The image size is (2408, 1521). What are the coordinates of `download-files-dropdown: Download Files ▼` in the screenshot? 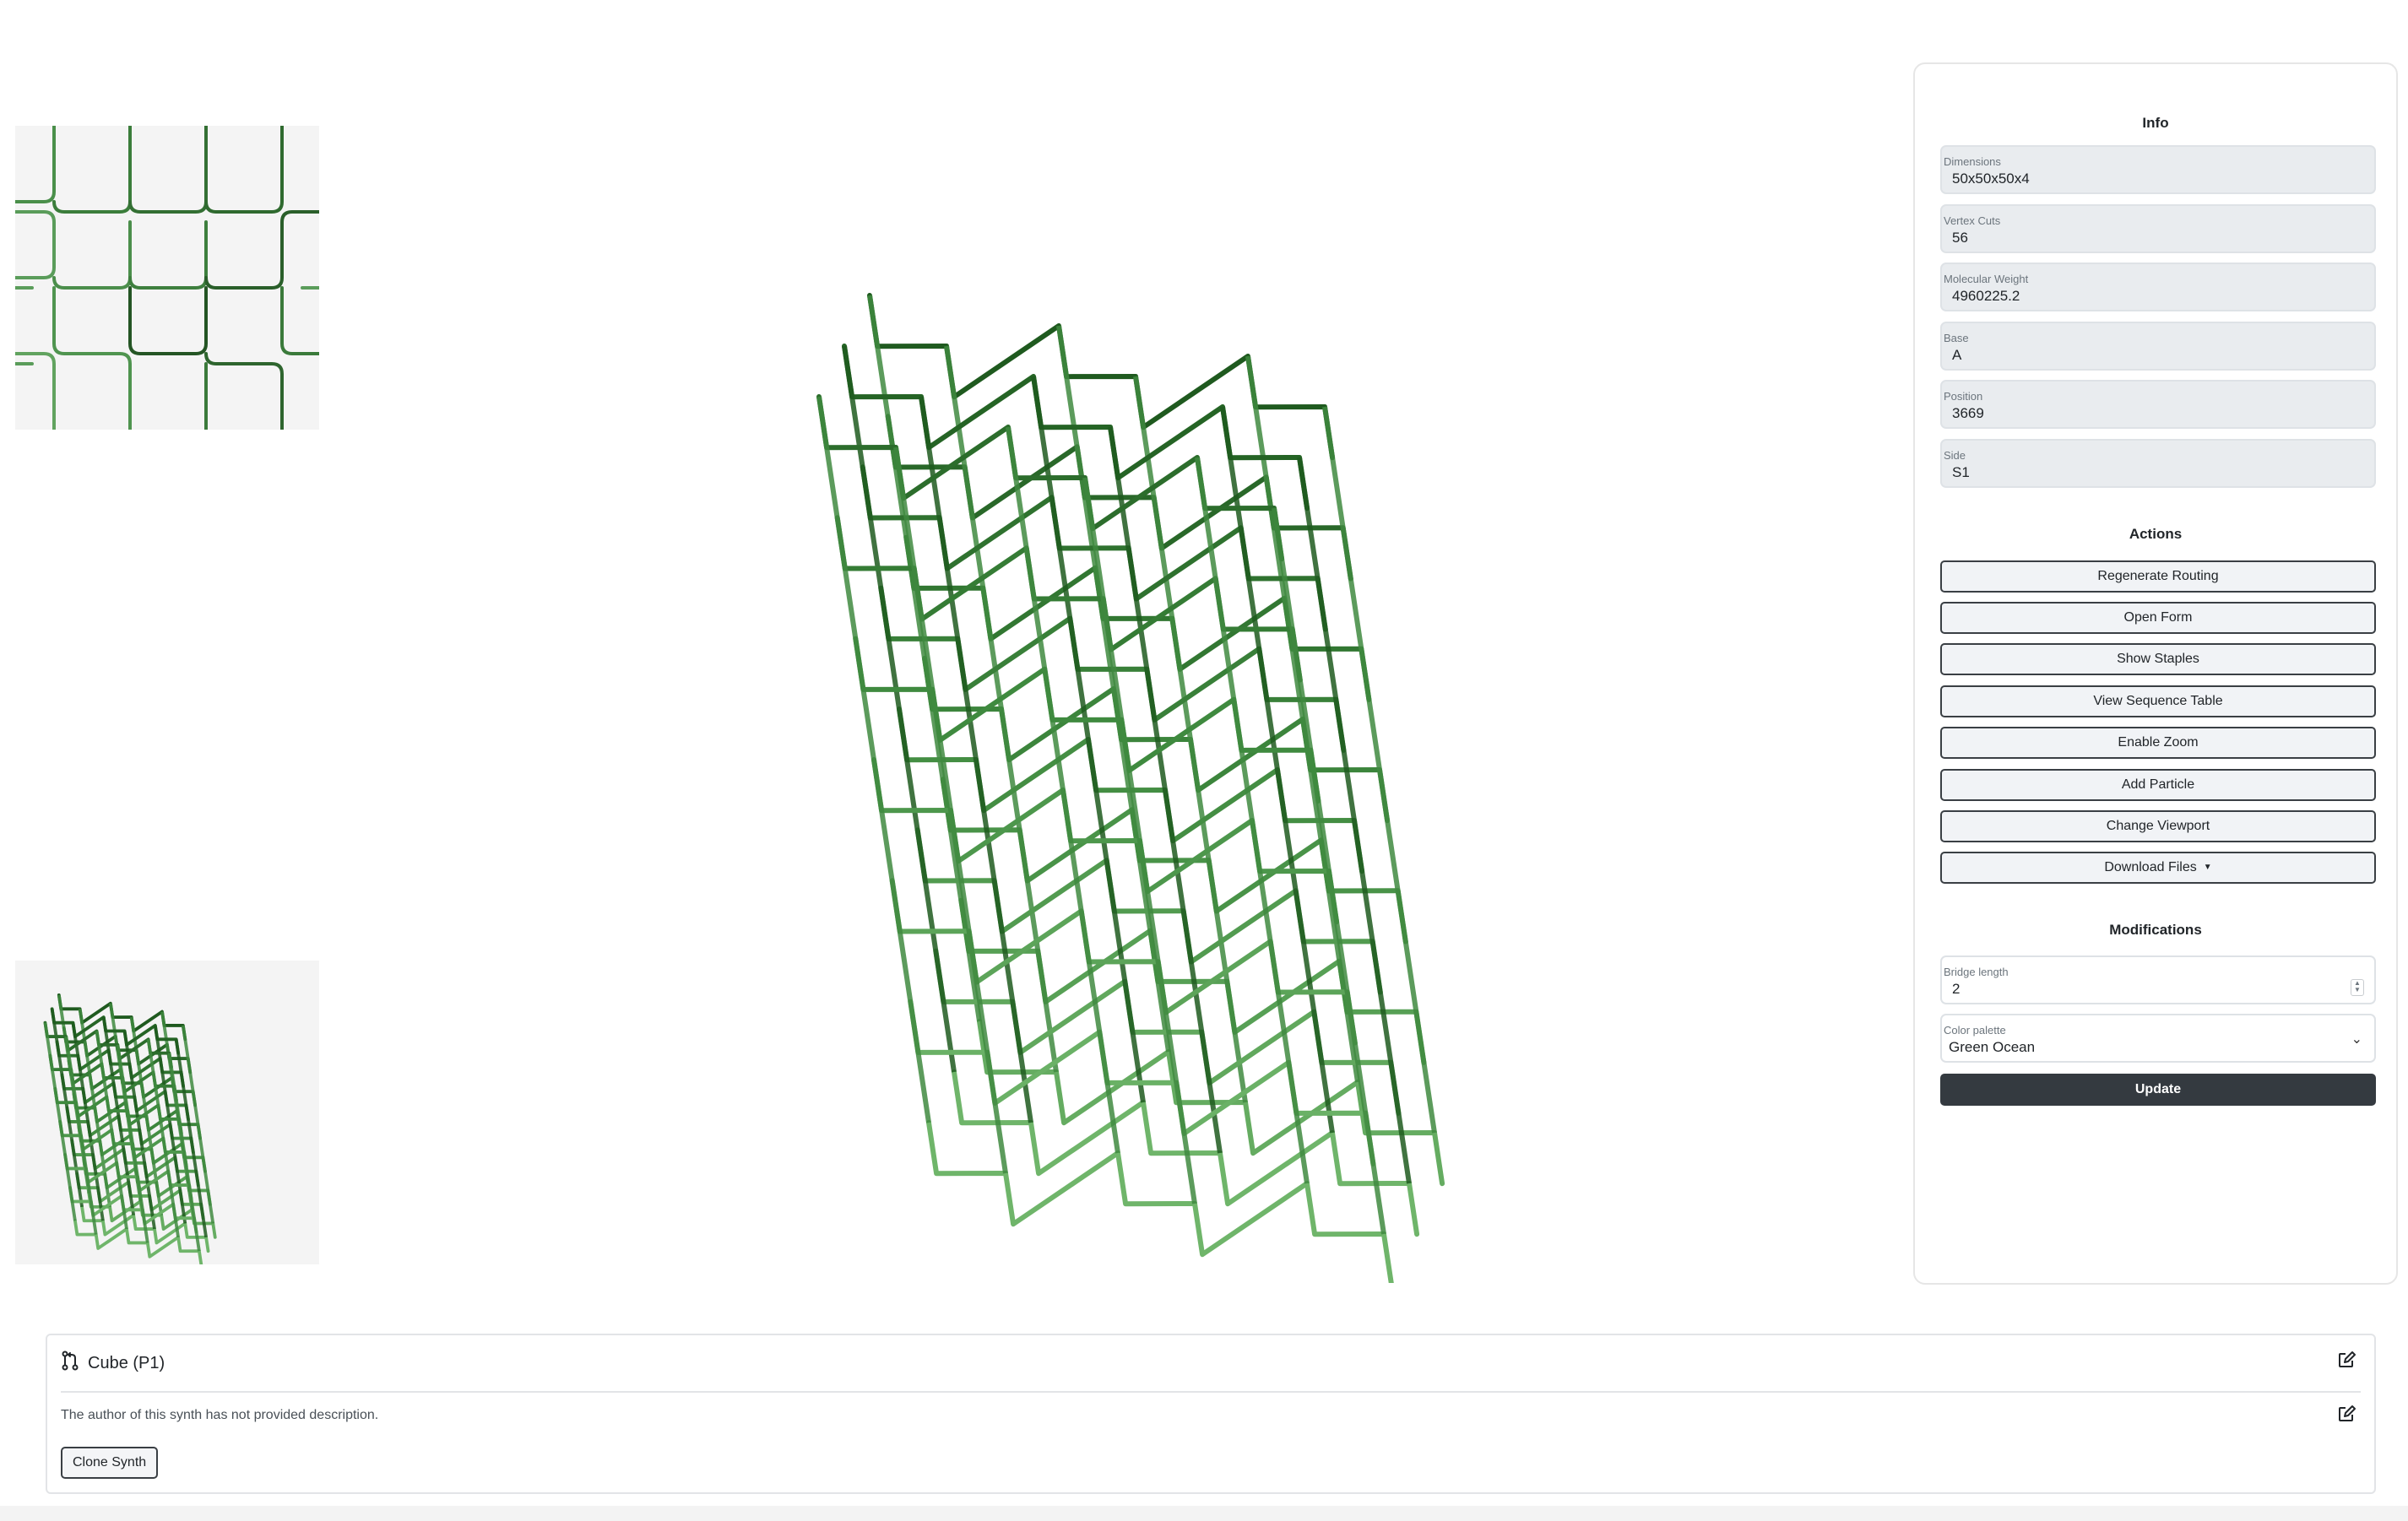 It's located at (2158, 868).